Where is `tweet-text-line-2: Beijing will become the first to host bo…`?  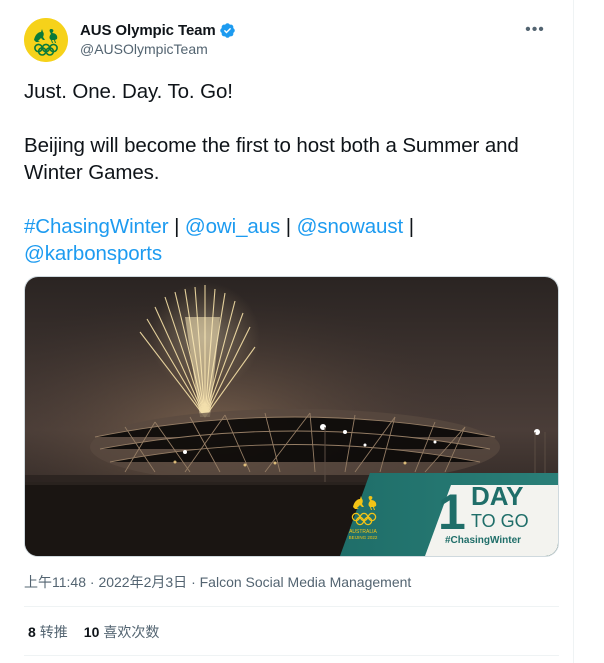 tweet-text-line-2: Beijing will become the first to host bo… is located at coordinates (271, 159).